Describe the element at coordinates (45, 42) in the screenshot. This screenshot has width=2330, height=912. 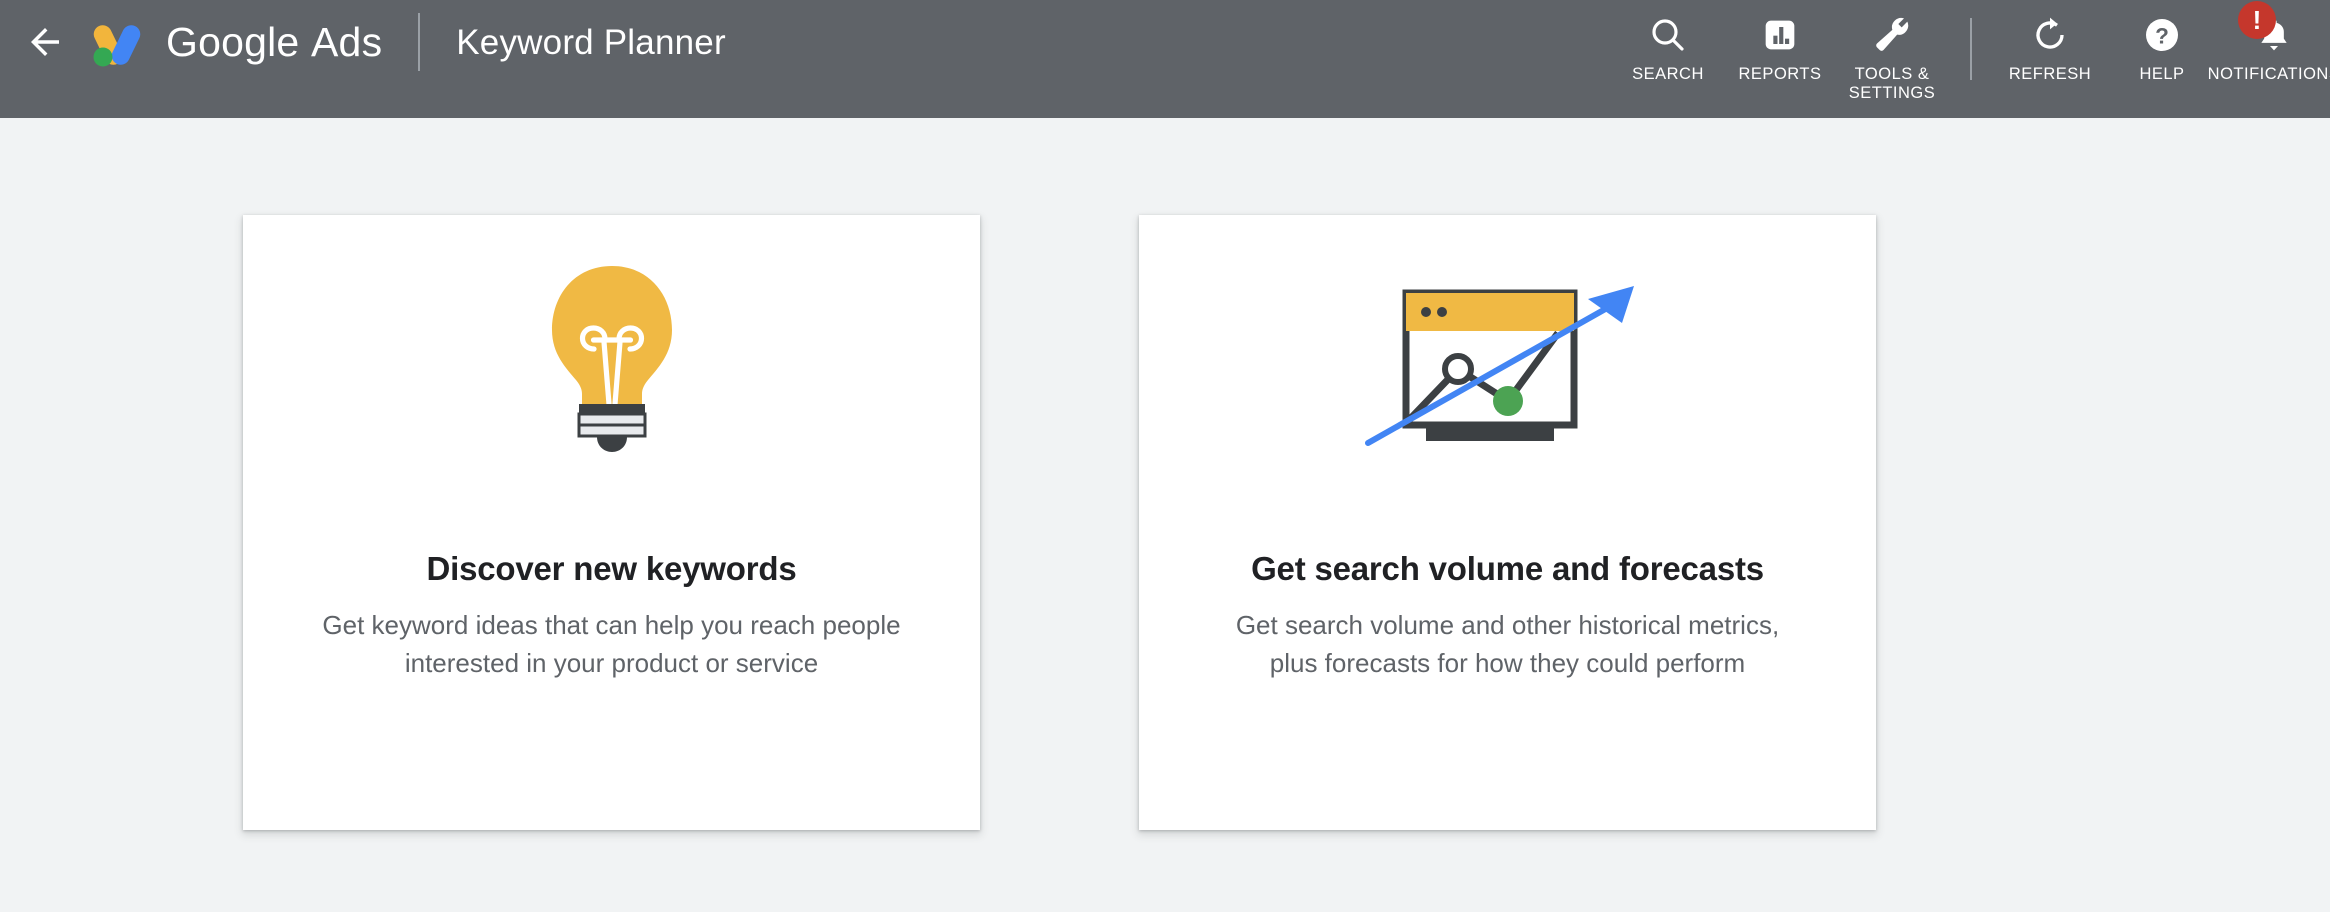
I see `back-arrow-icon` at that location.